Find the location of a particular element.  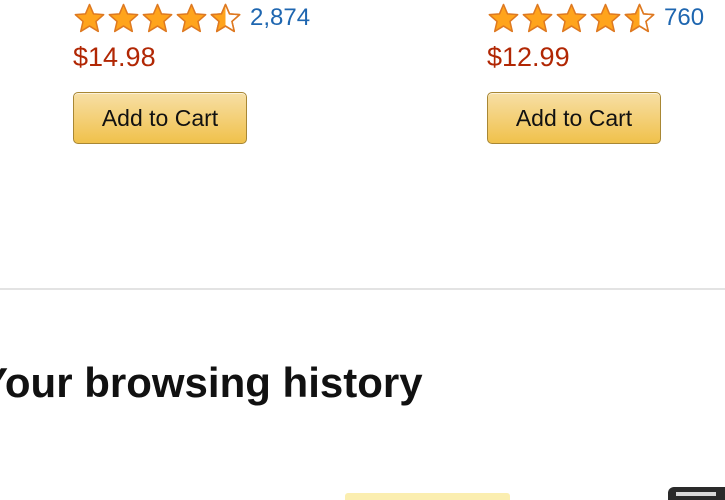

browsing-history-heading: Your browsing history is located at coordinates (211, 382).